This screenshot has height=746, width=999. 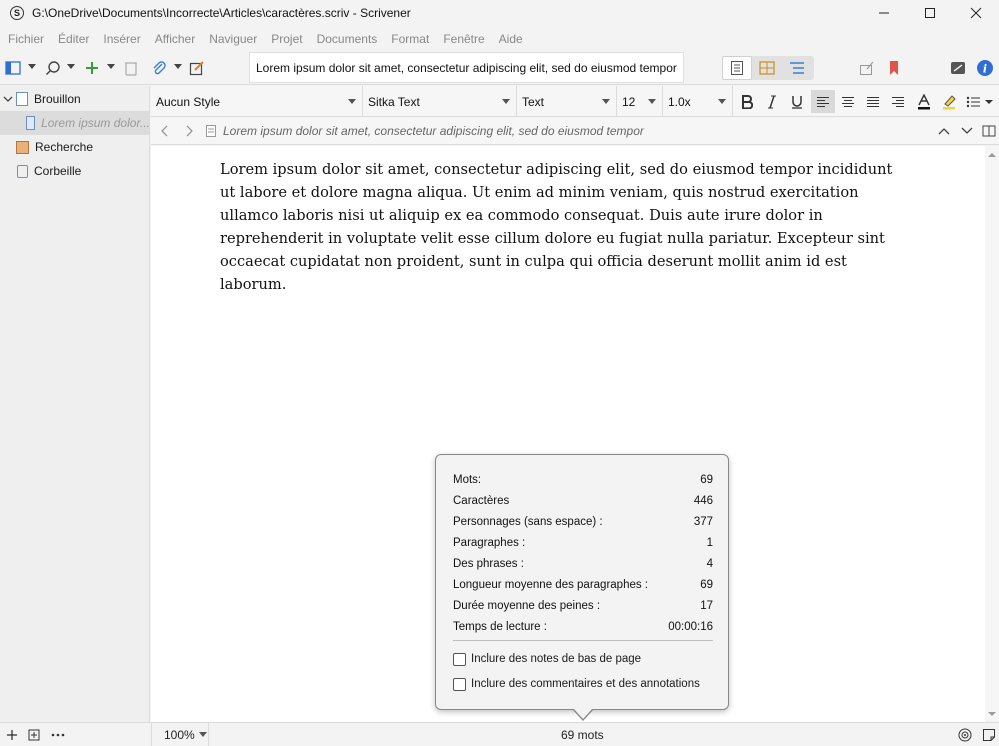 What do you see at coordinates (71, 66) in the screenshot?
I see `search-menu-arrow` at bounding box center [71, 66].